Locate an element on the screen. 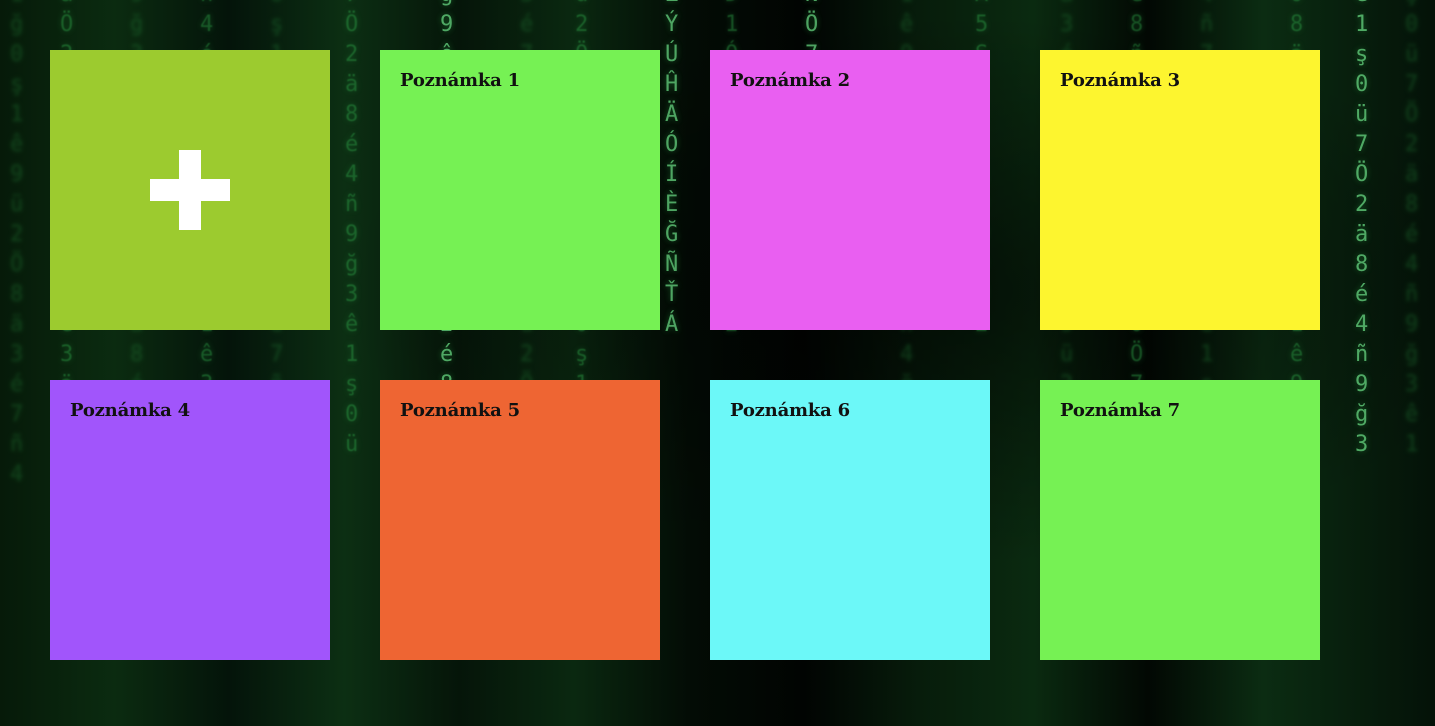 This screenshot has width=1435, height=726. note-title: Poznámka 4 is located at coordinates (130, 410).